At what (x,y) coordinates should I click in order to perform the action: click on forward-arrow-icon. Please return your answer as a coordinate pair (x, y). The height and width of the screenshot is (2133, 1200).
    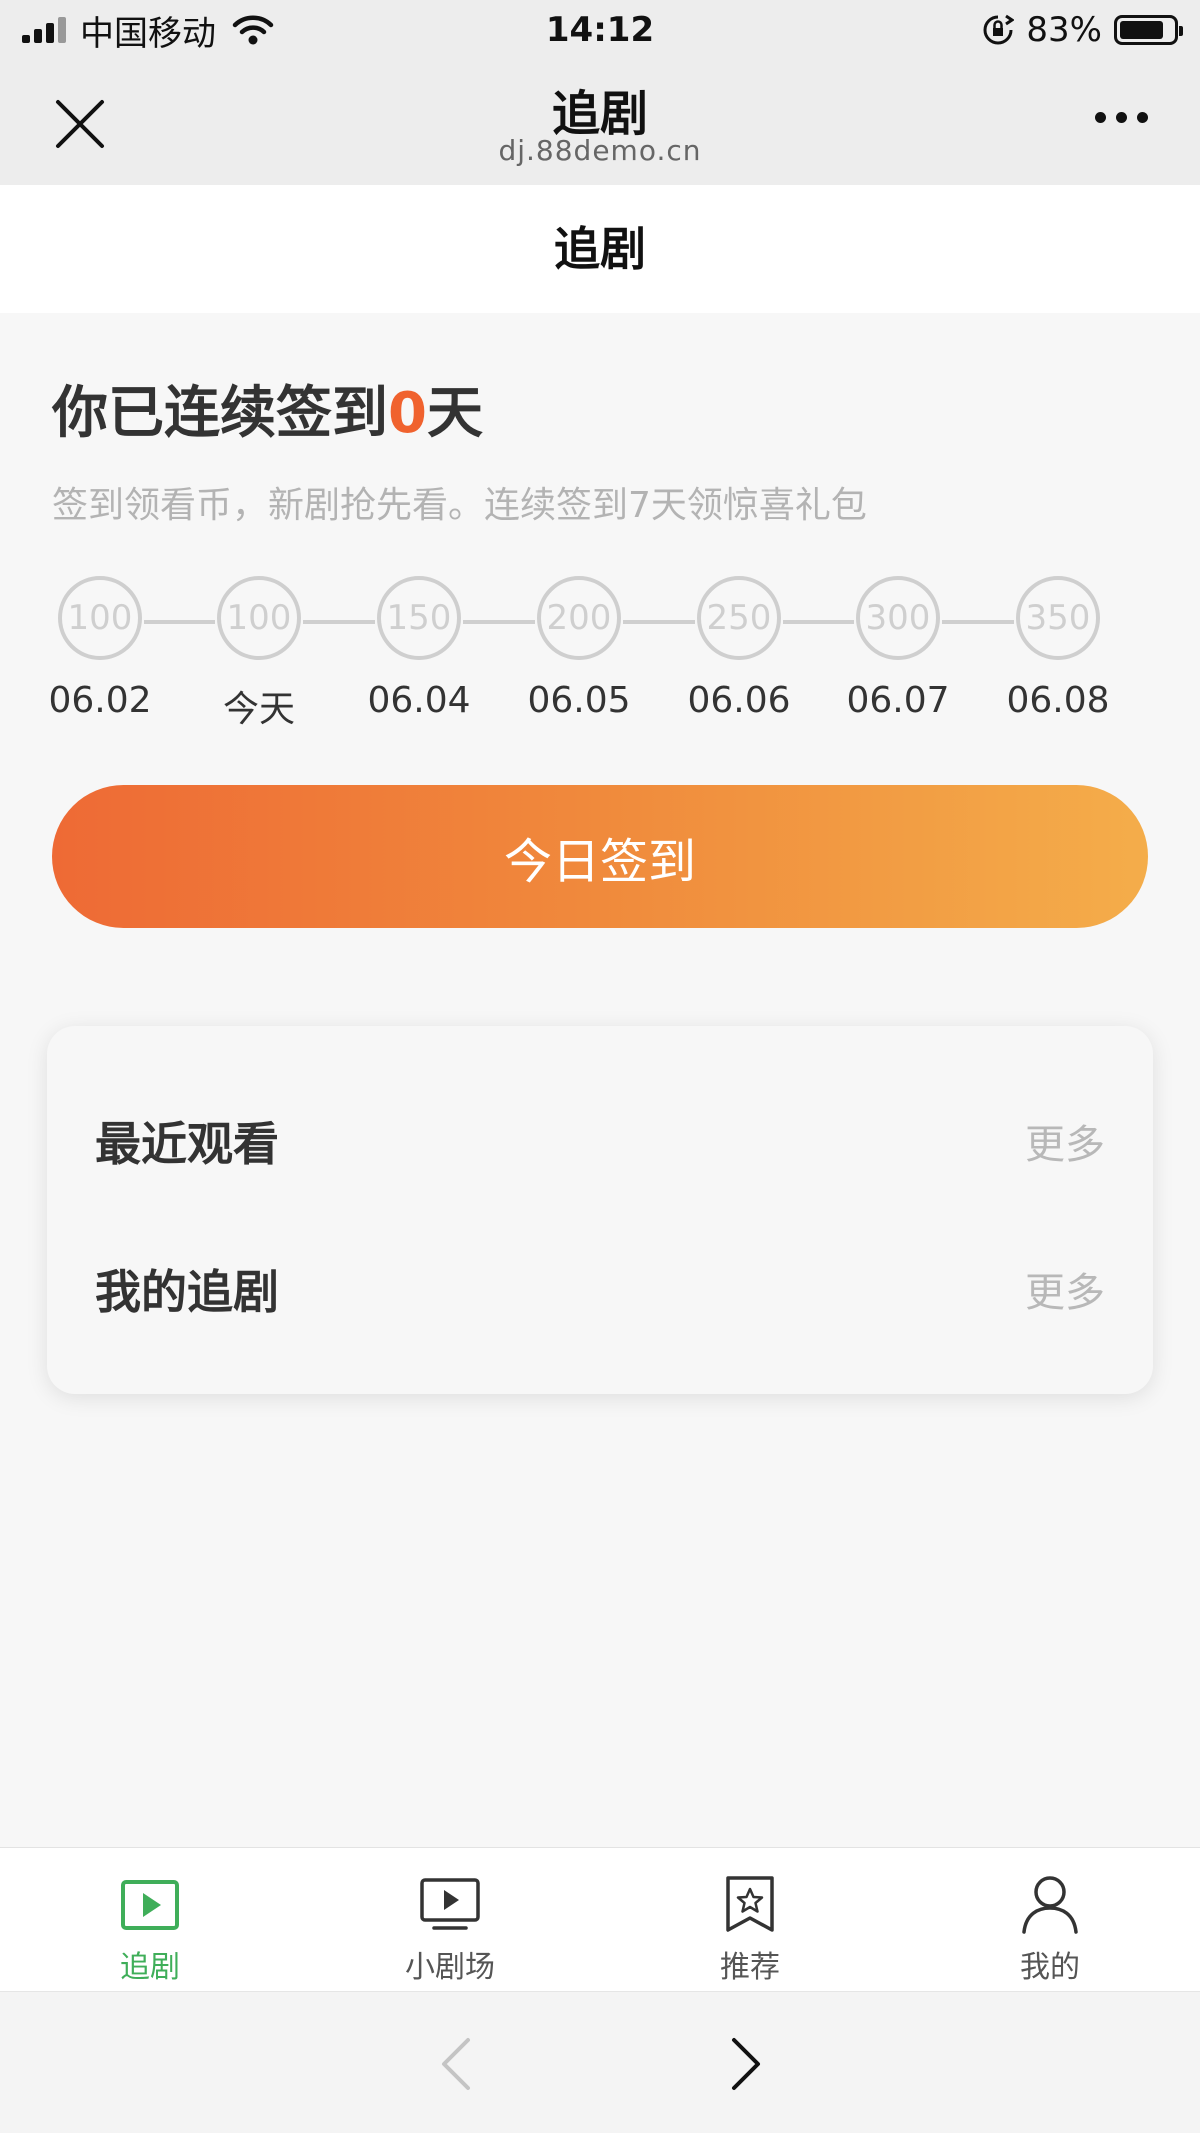
    Looking at the image, I should click on (746, 2064).